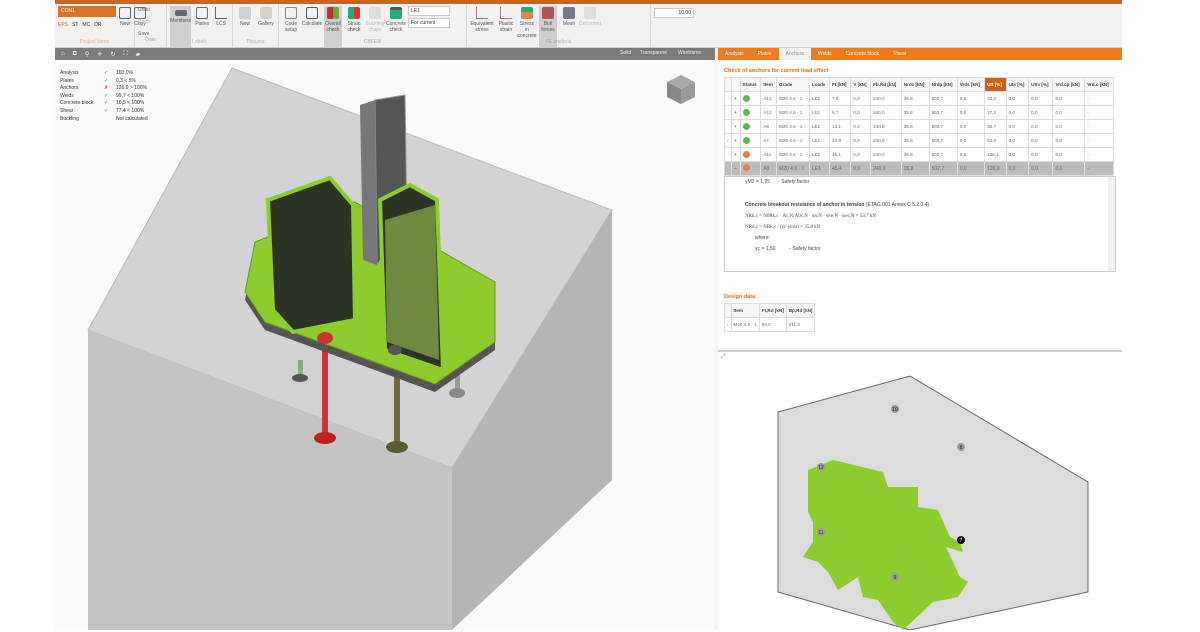 The image size is (1200, 632). What do you see at coordinates (915, 84) in the screenshot?
I see `column-header: Nrdc [kN]` at bounding box center [915, 84].